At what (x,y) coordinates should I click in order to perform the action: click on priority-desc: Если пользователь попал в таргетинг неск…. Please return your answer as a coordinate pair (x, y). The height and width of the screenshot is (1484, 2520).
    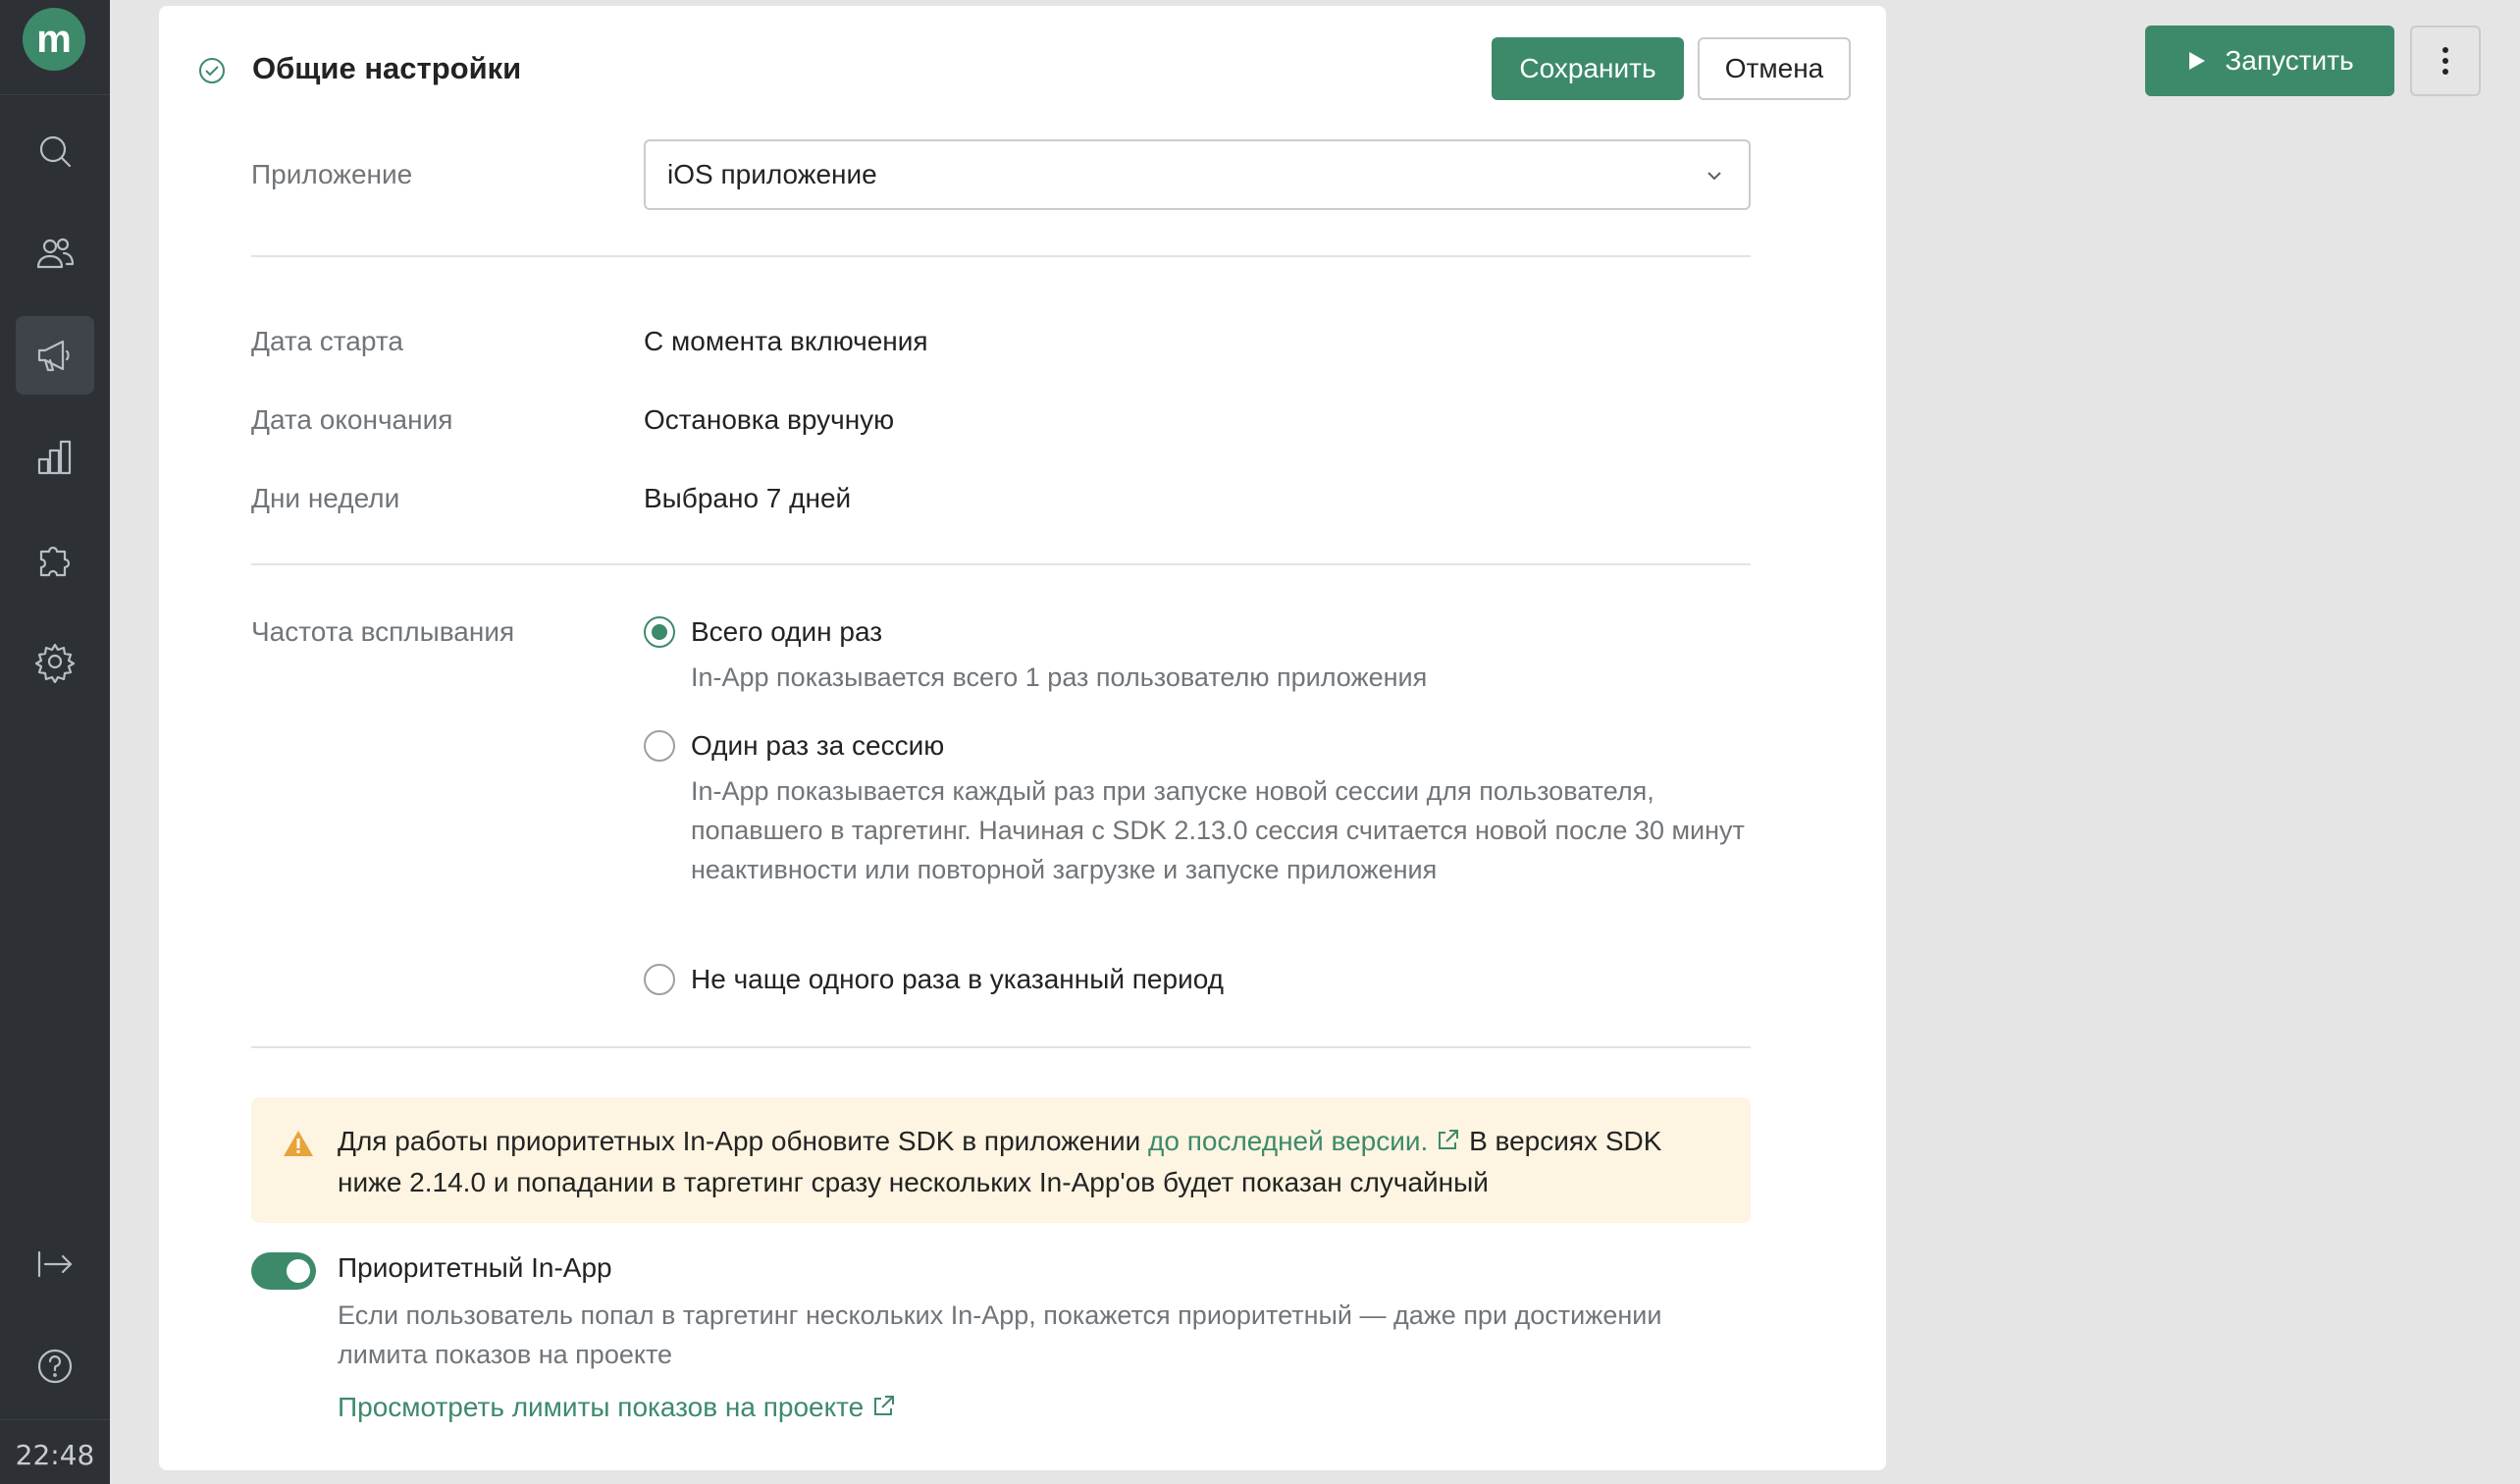
    Looking at the image, I should click on (1000, 1334).